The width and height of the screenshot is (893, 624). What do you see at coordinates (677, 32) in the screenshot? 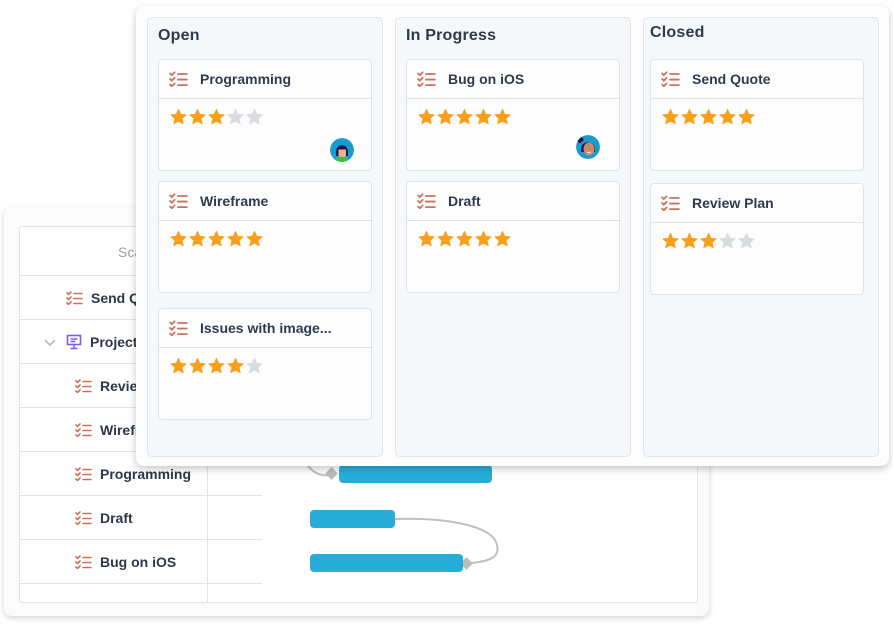
I see `column-title: Closed` at bounding box center [677, 32].